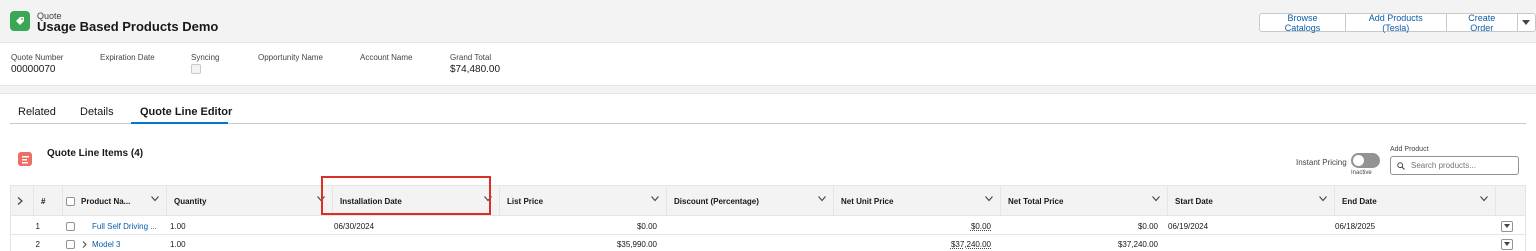 This screenshot has width=1536, height=251. I want to click on column-header-discount-label: Discount (Percentage), so click(716, 201).